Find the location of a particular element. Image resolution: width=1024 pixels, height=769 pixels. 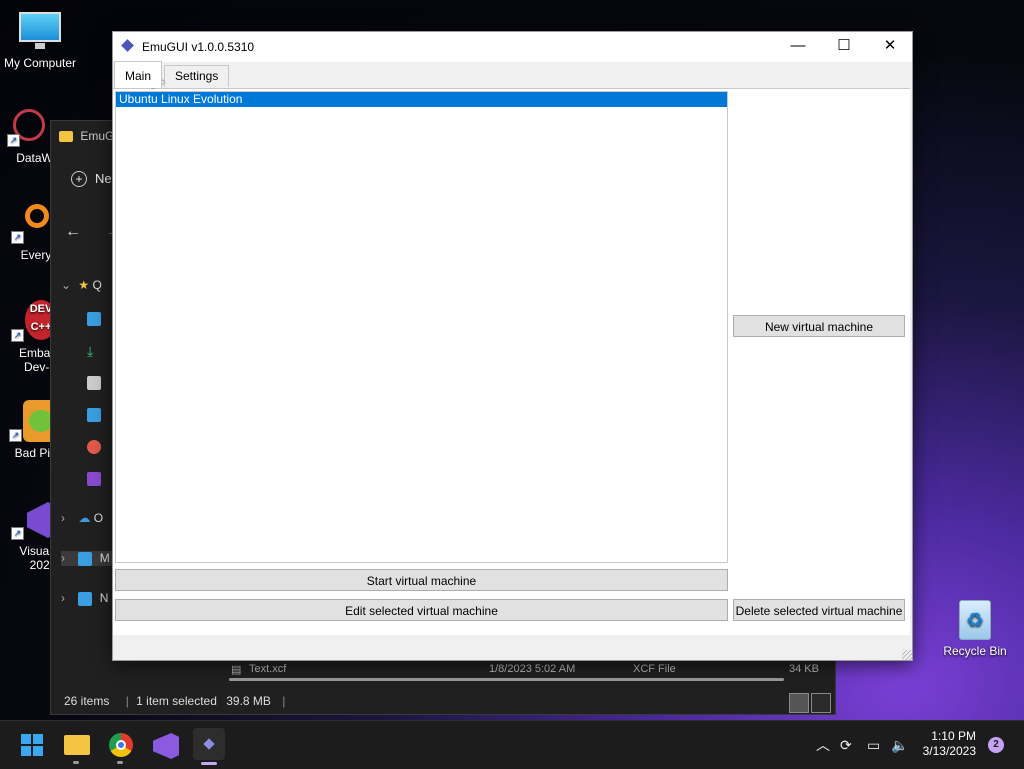

show-hidden-icons: ︿ is located at coordinates (823, 745).